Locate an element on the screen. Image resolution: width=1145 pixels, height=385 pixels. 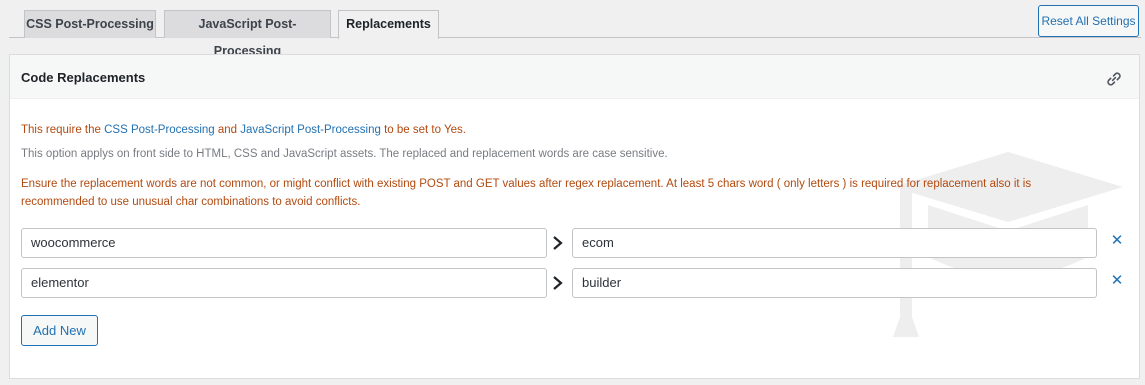
replaced-word-input: woocommerce is located at coordinates (284, 243).